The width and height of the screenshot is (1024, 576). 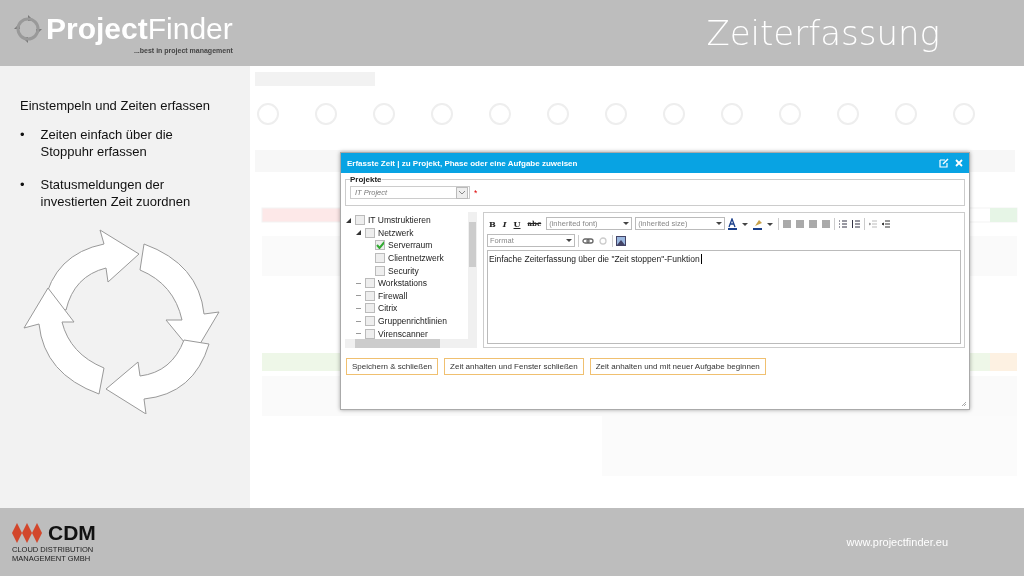 I want to click on bullet-list-icon, so click(x=843, y=223).